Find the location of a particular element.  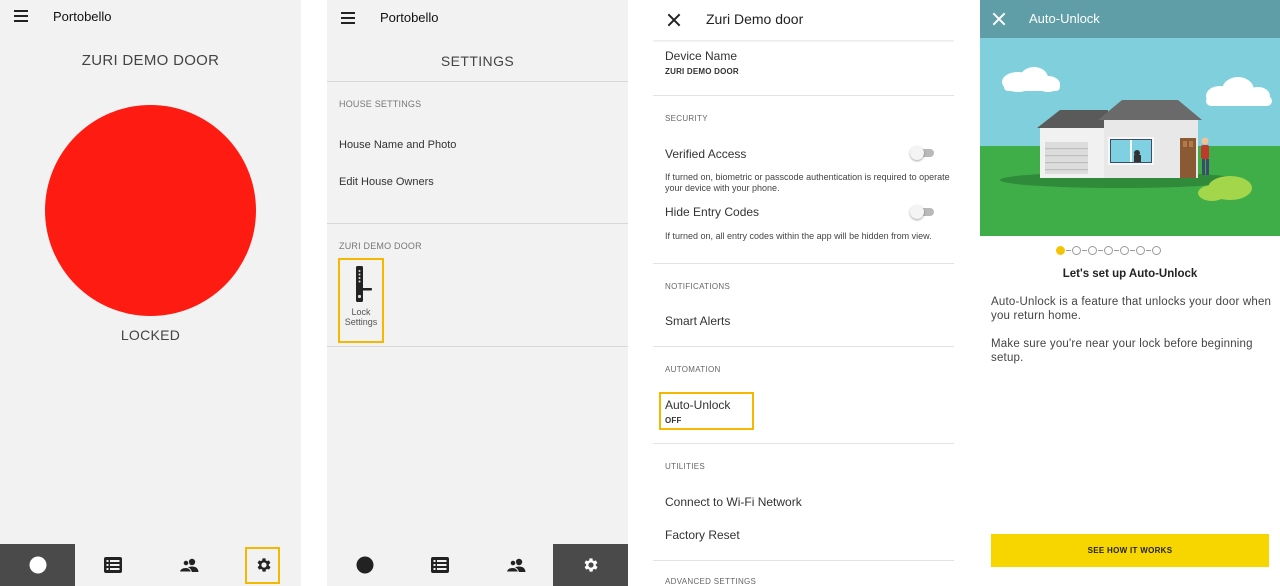

verified-access-label: Verified Access is located at coordinates (706, 154).